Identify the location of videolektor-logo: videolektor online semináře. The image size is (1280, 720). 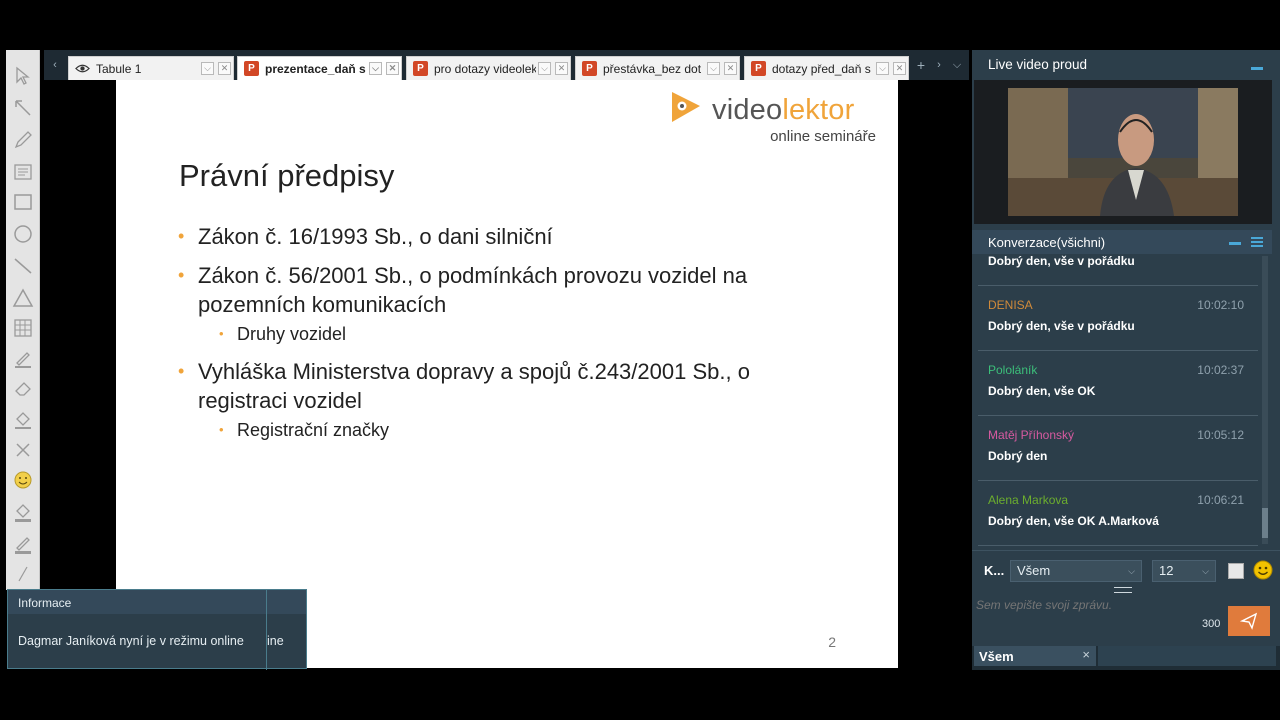
(772, 118).